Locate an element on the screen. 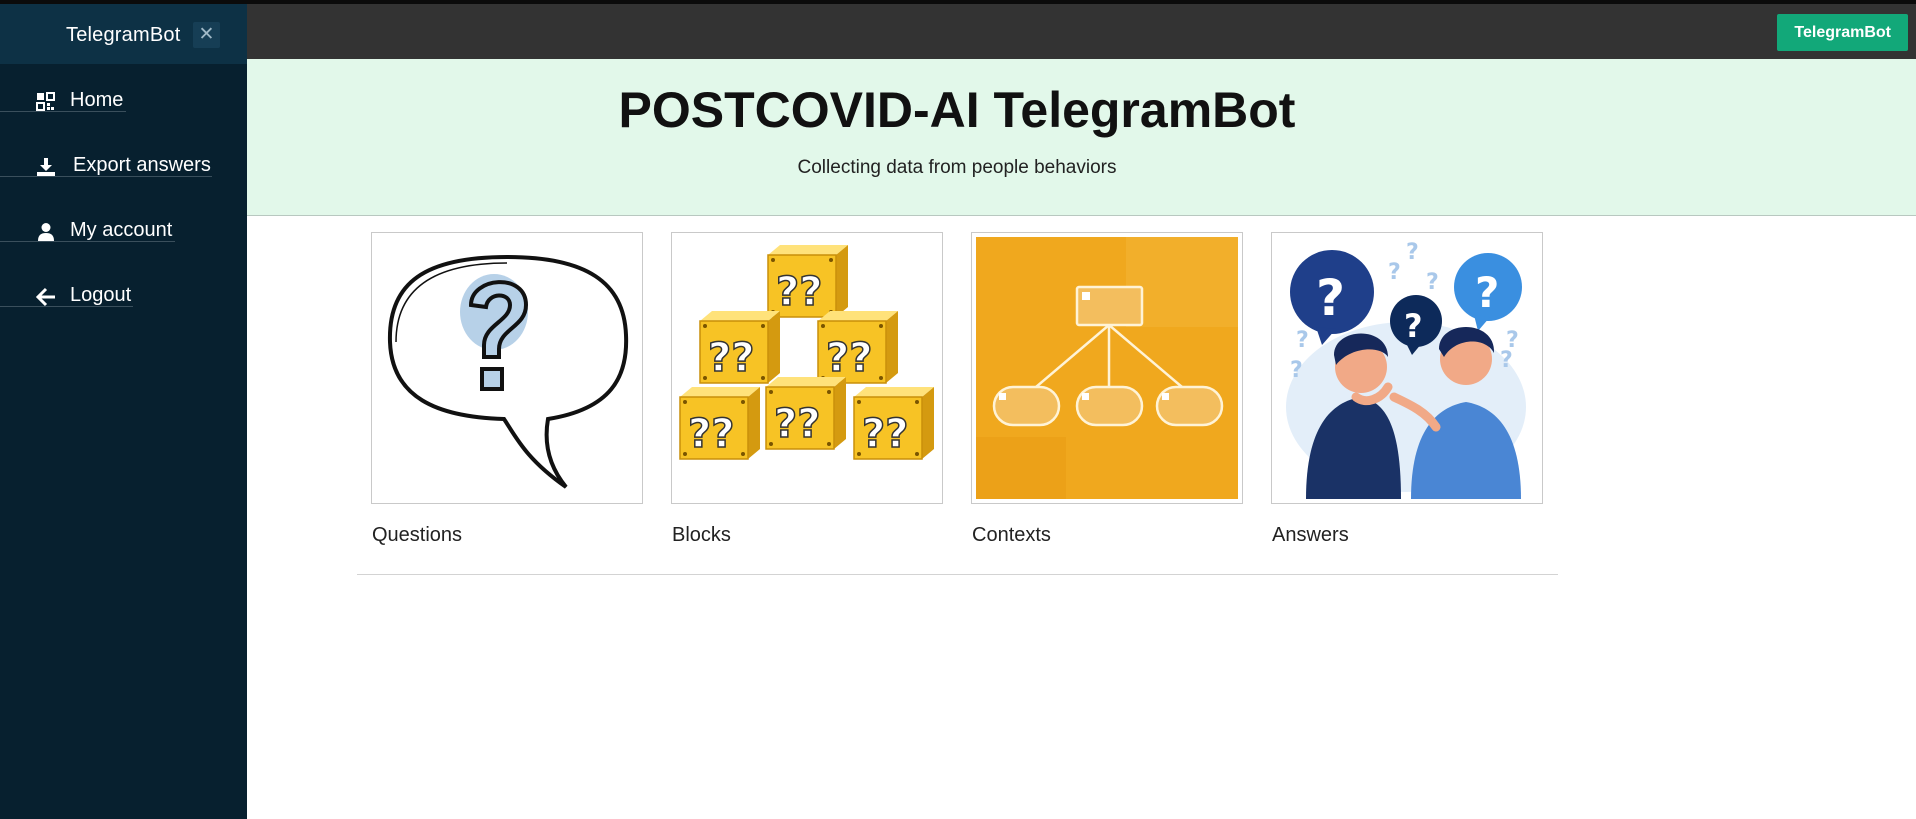 Image resolution: width=1916 pixels, height=819 pixels. card-label: Blocks is located at coordinates (701, 535).